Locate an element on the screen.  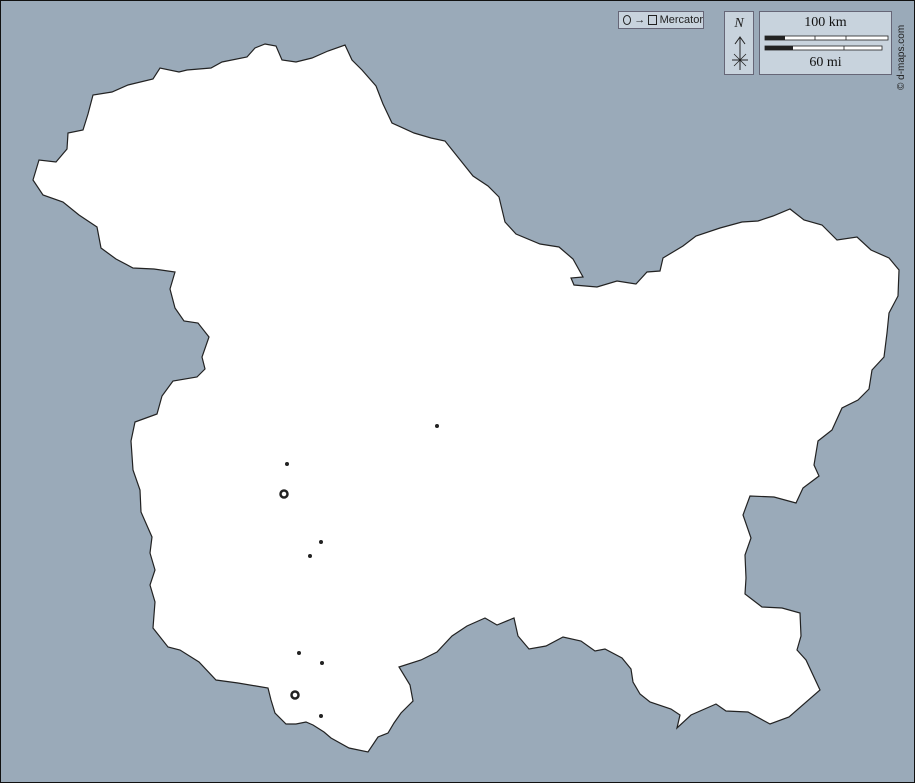
circle-icon is located at coordinates (627, 20).